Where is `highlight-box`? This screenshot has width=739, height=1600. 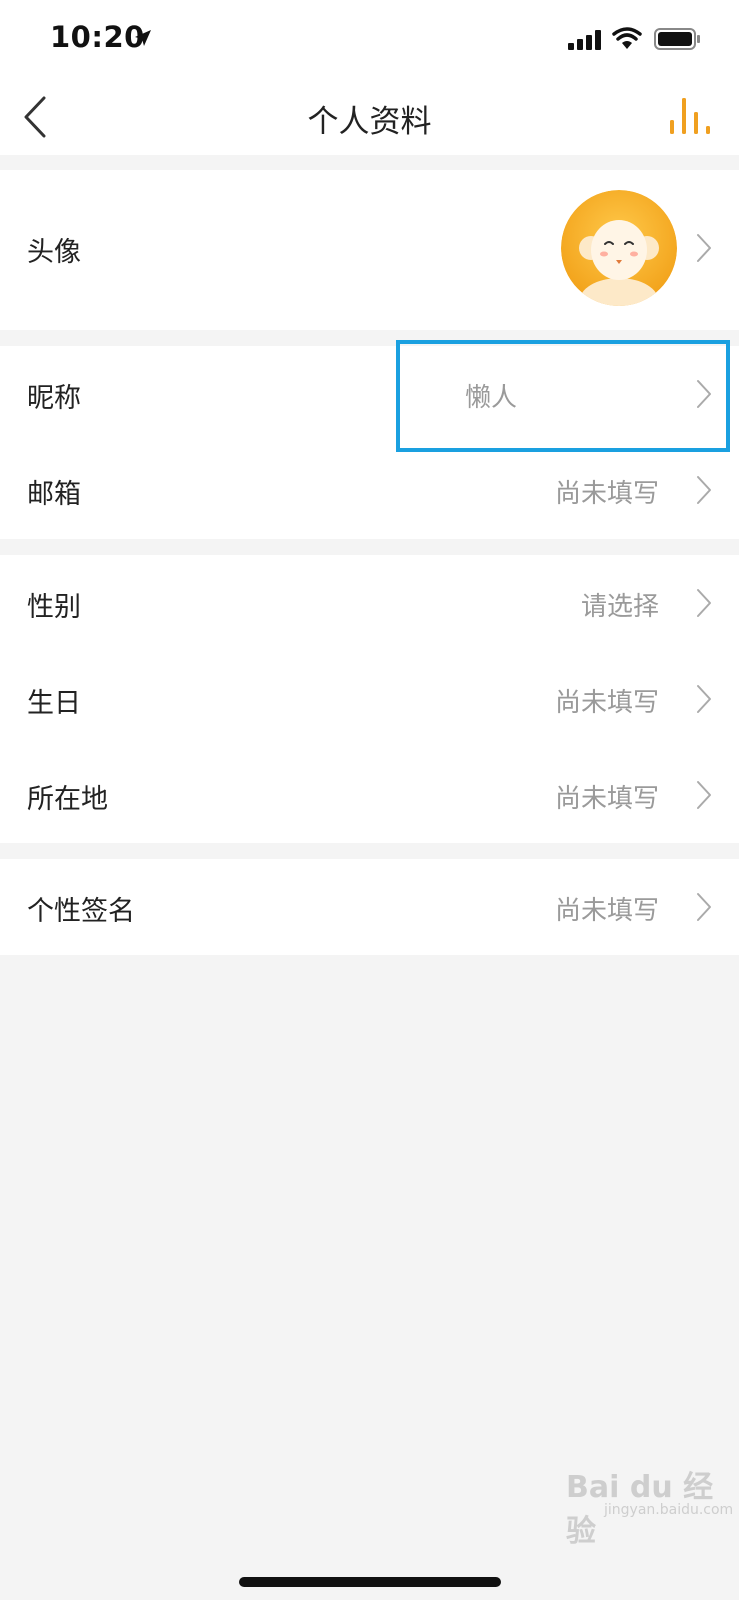
highlight-box is located at coordinates (563, 396).